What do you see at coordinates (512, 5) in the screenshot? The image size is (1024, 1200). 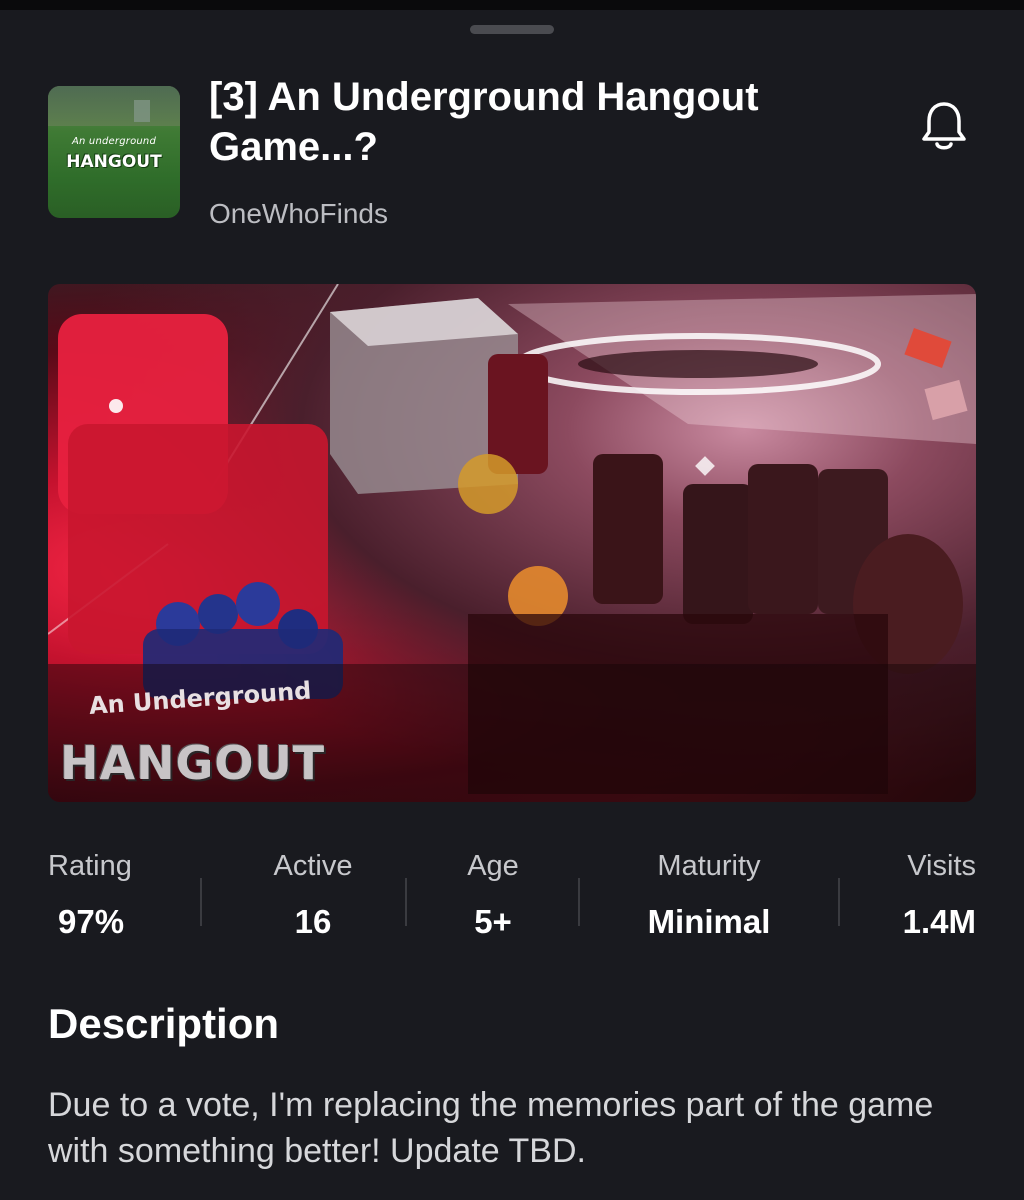 I see `status-bar-strip` at bounding box center [512, 5].